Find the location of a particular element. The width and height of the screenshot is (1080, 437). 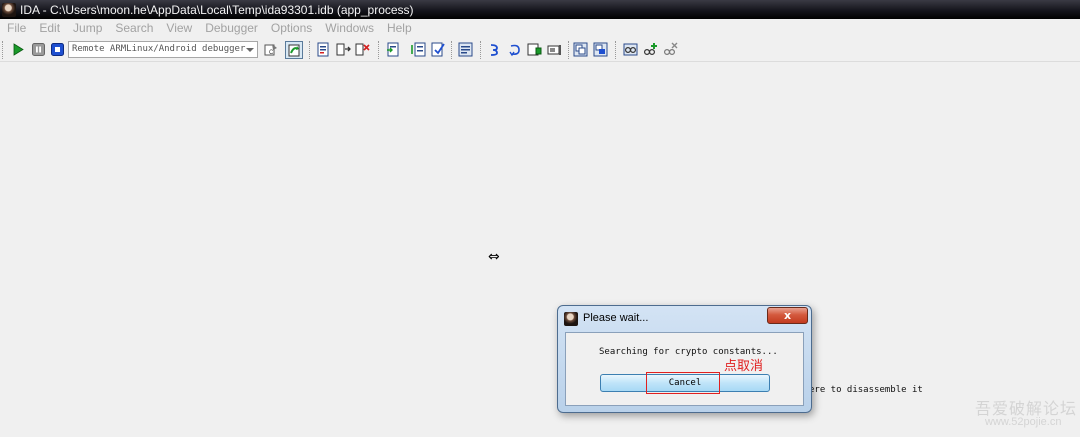

watermark-url: www.52pojie.cn is located at coordinates (1023, 422).